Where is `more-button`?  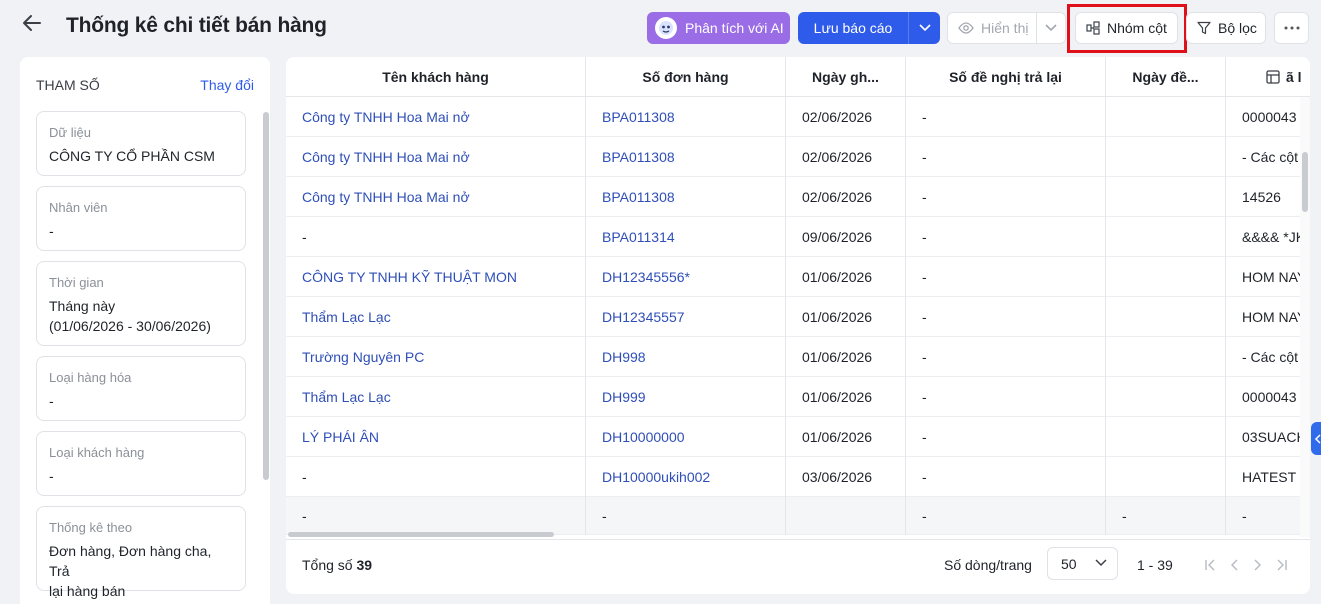
more-button is located at coordinates (1291, 28).